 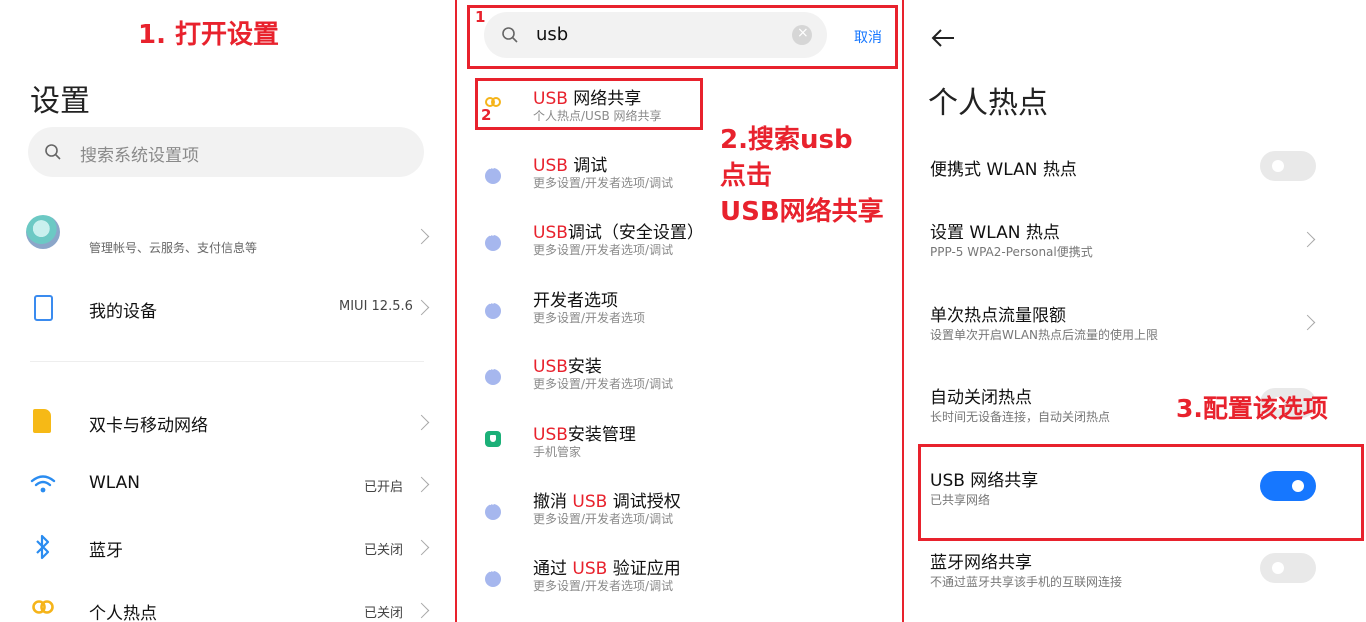 What do you see at coordinates (173, 248) in the screenshot?
I see `account-subtitle: 管理帐号、云服务、支付信息等` at bounding box center [173, 248].